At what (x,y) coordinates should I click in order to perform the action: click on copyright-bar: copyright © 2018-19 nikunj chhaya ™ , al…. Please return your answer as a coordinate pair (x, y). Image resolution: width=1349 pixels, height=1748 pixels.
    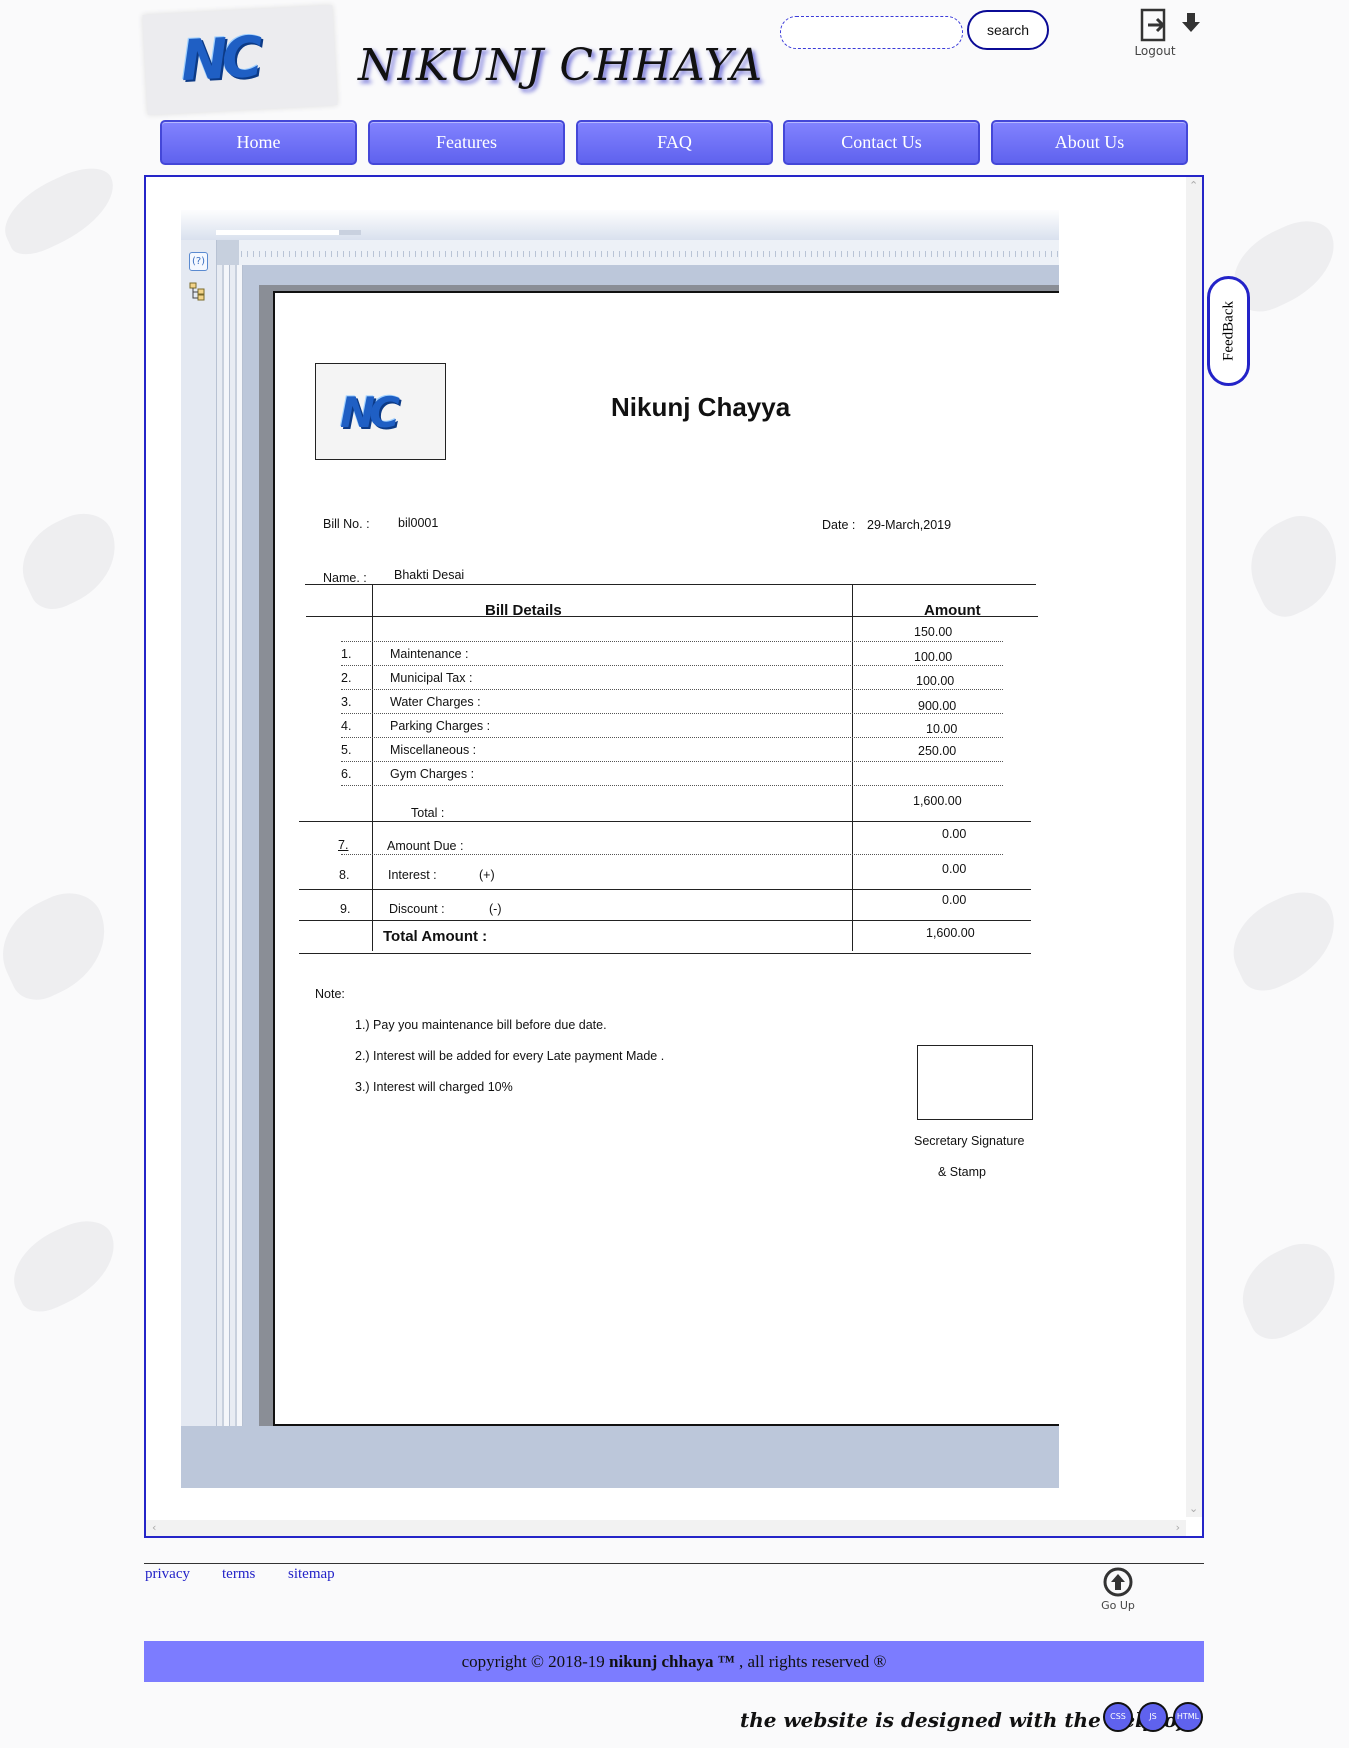
    Looking at the image, I should click on (674, 1661).